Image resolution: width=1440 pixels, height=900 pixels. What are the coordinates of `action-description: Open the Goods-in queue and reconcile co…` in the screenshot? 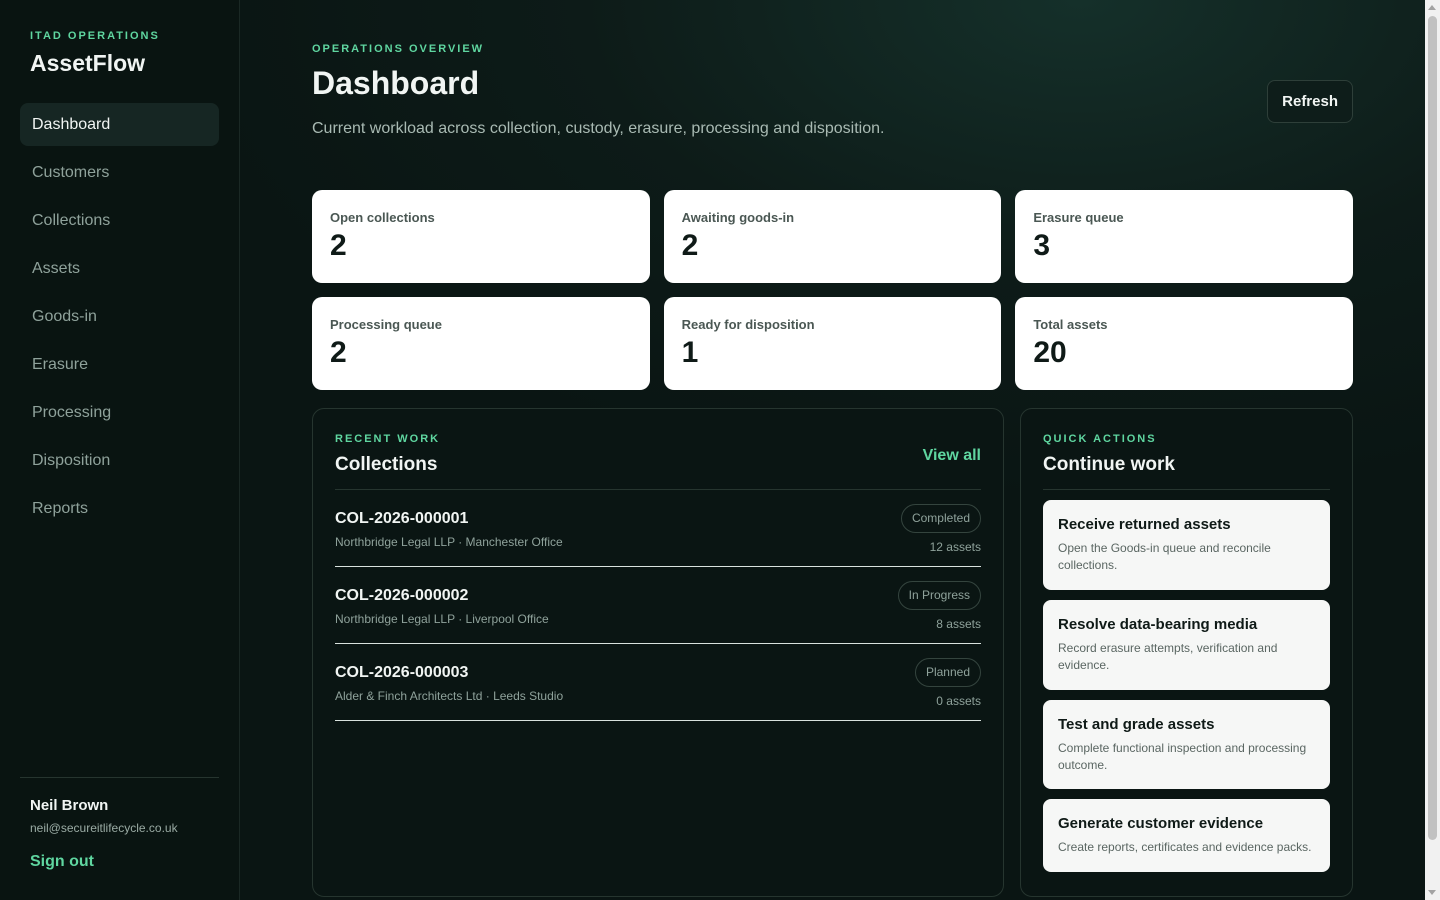 It's located at (1164, 556).